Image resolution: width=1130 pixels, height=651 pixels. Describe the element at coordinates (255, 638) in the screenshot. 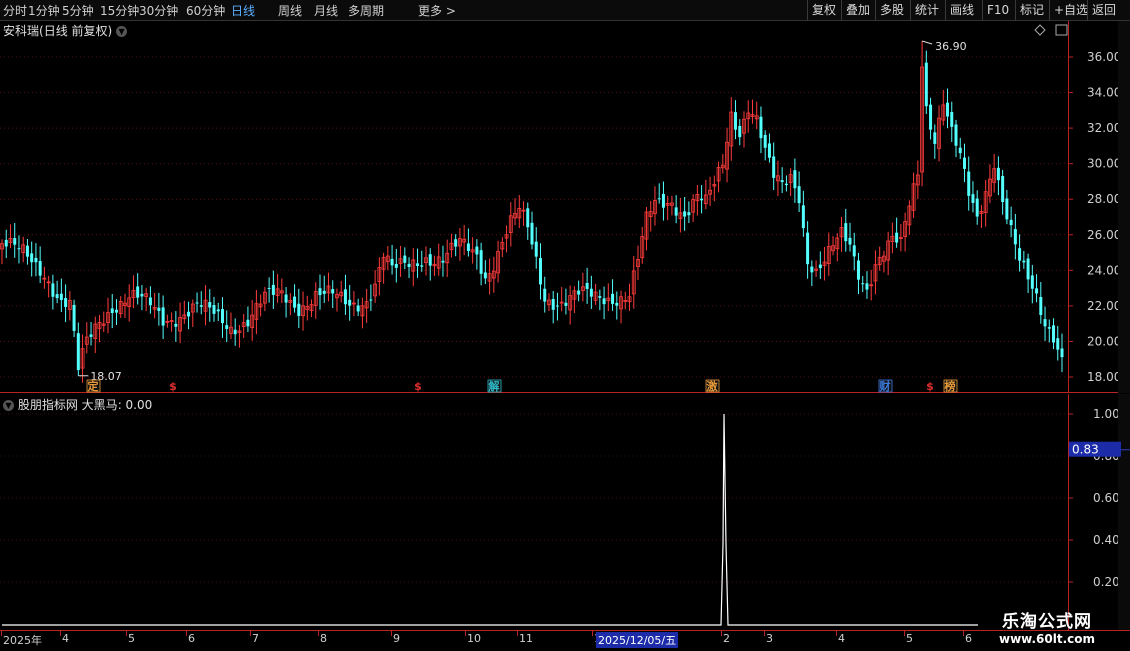

I see `date-tick-label: 7` at that location.